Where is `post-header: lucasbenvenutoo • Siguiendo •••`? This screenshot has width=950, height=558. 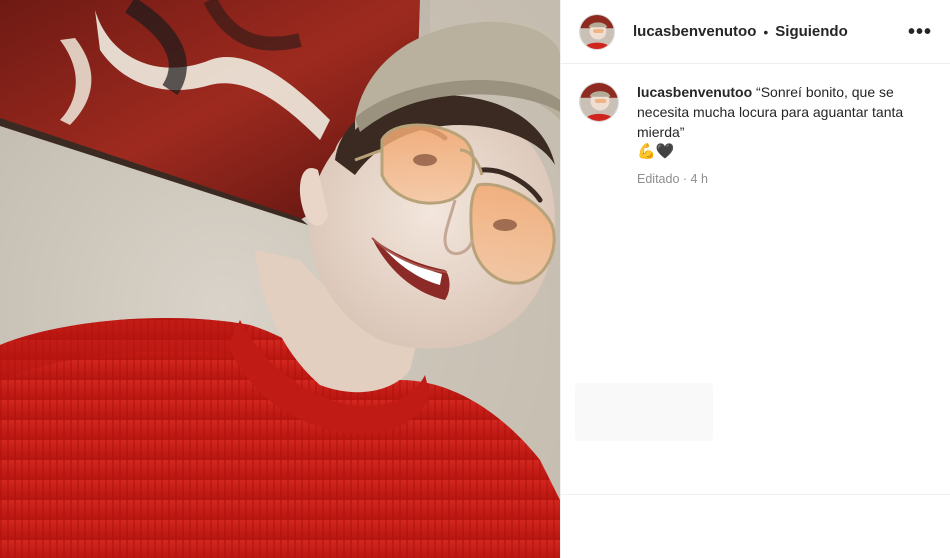 post-header: lucasbenvenutoo • Siguiendo ••• is located at coordinates (755, 32).